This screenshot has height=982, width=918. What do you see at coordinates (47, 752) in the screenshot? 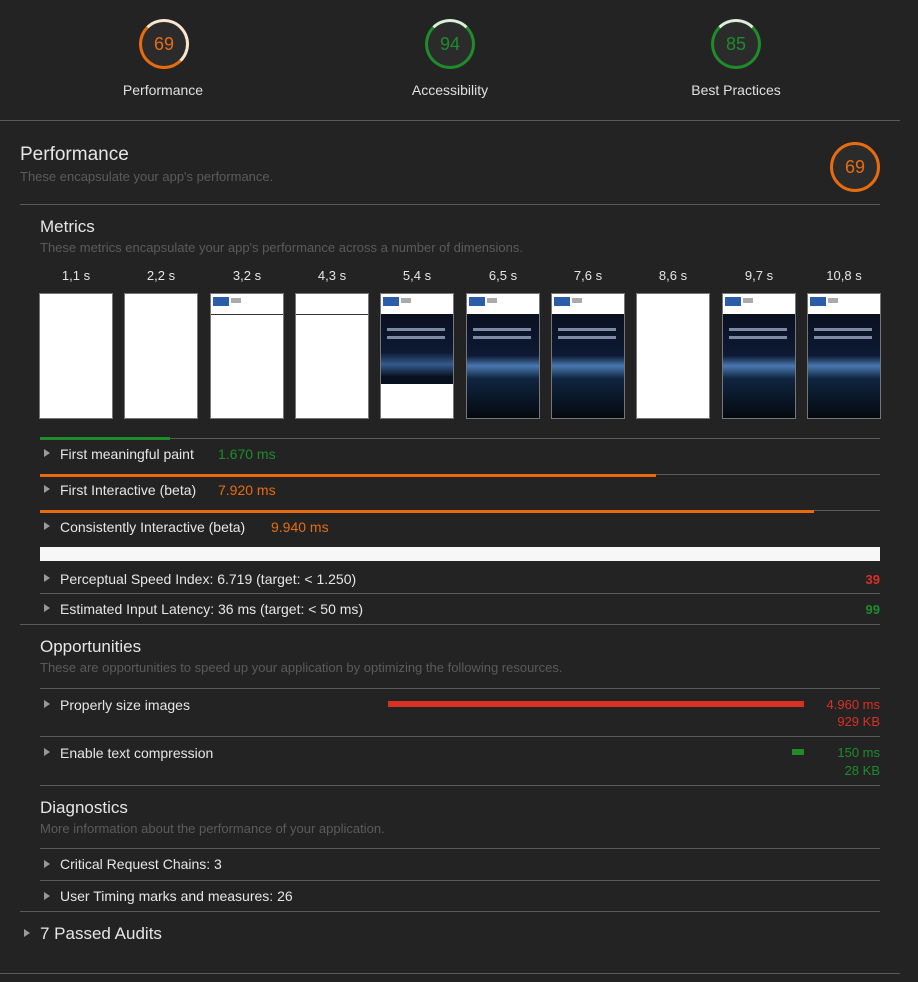
I see `text-compression-expand-icon` at bounding box center [47, 752].